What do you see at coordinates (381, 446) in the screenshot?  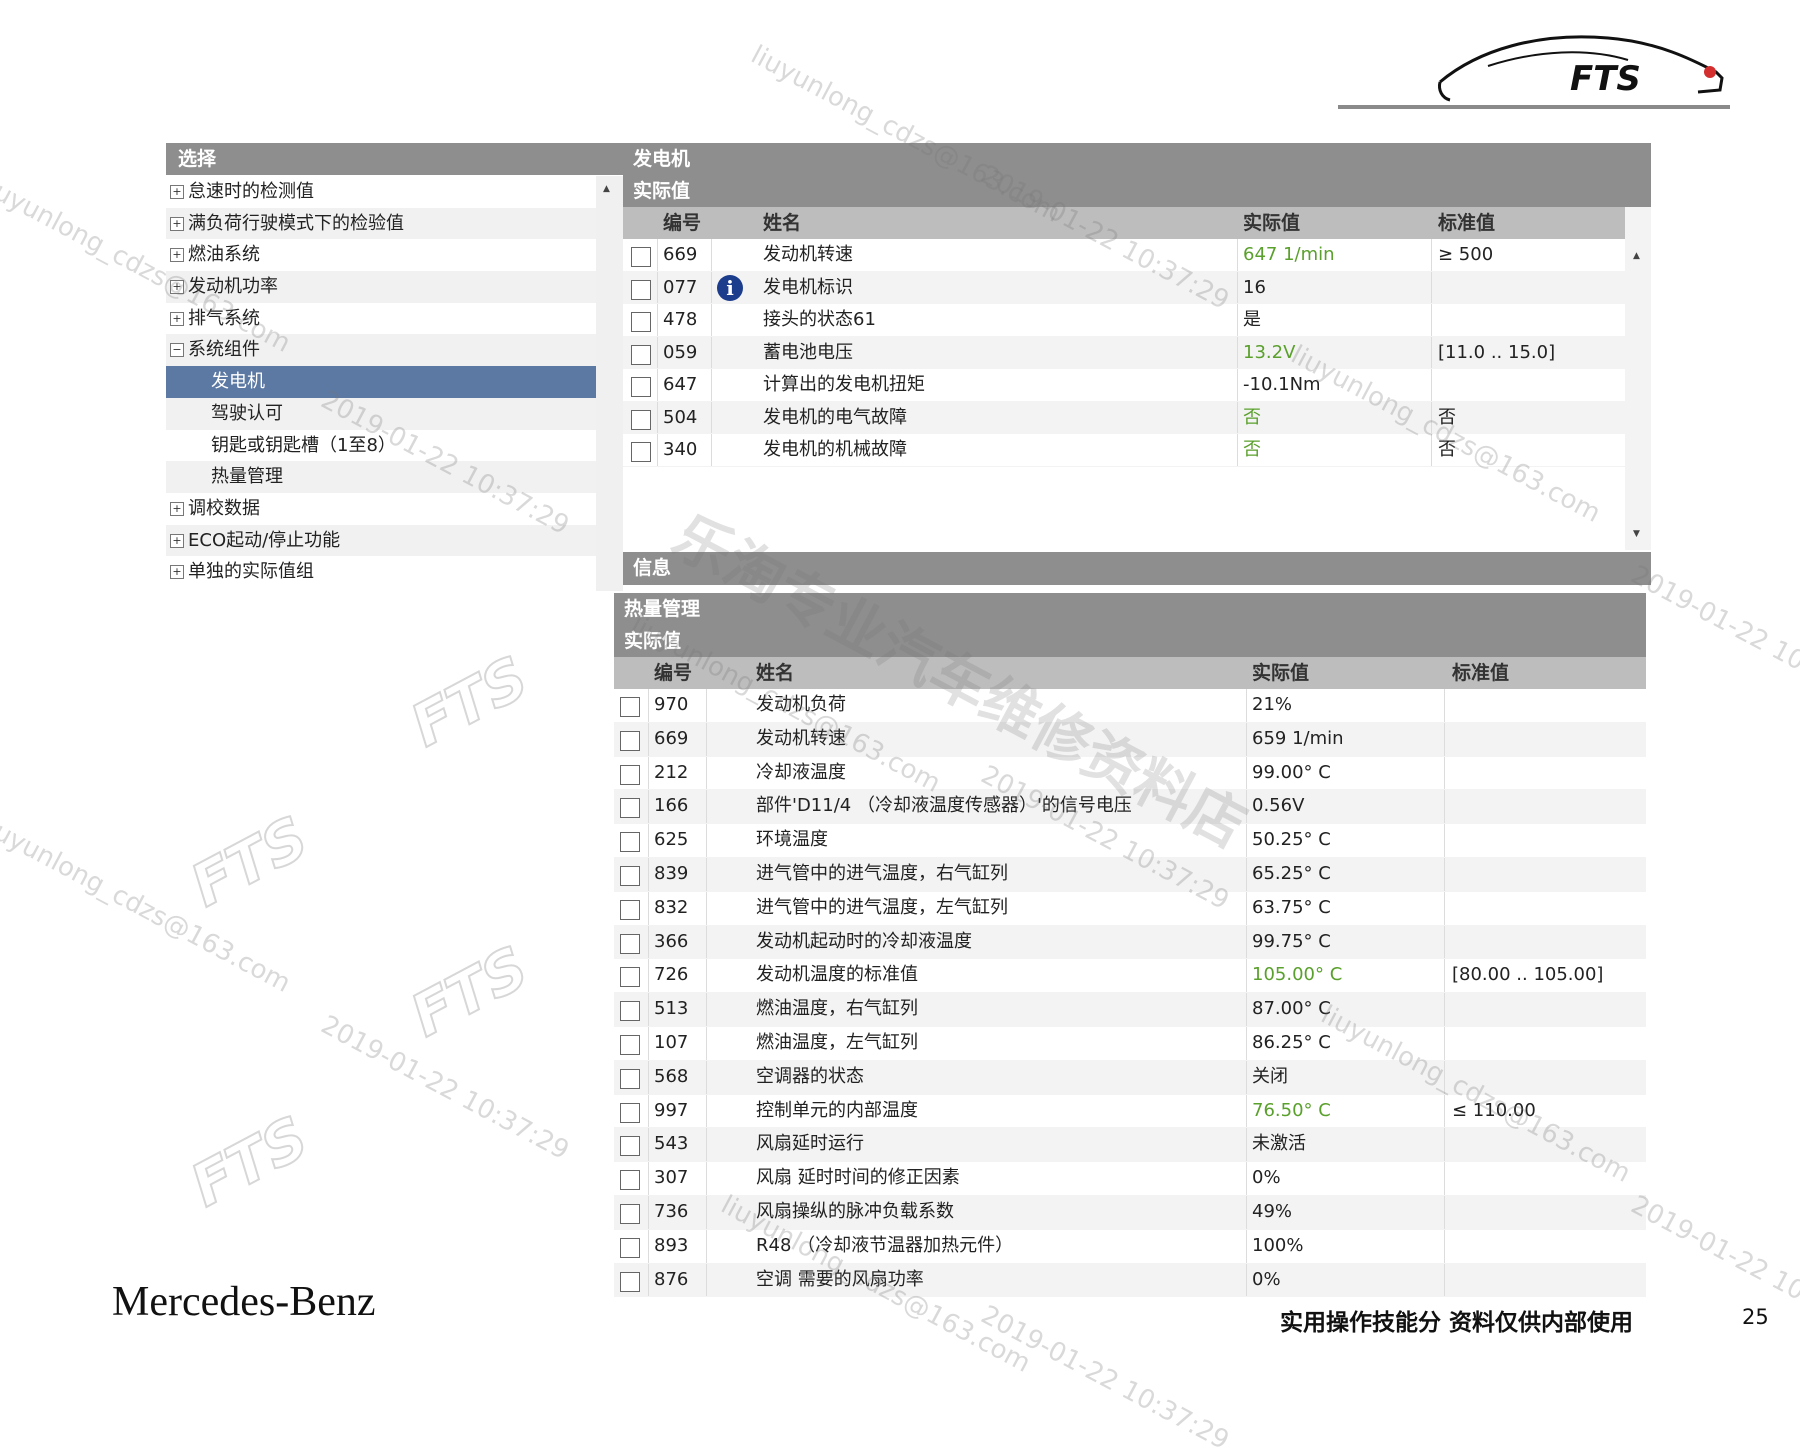 I see `tree-item: 钥匙或钥匙槽（1至8）` at bounding box center [381, 446].